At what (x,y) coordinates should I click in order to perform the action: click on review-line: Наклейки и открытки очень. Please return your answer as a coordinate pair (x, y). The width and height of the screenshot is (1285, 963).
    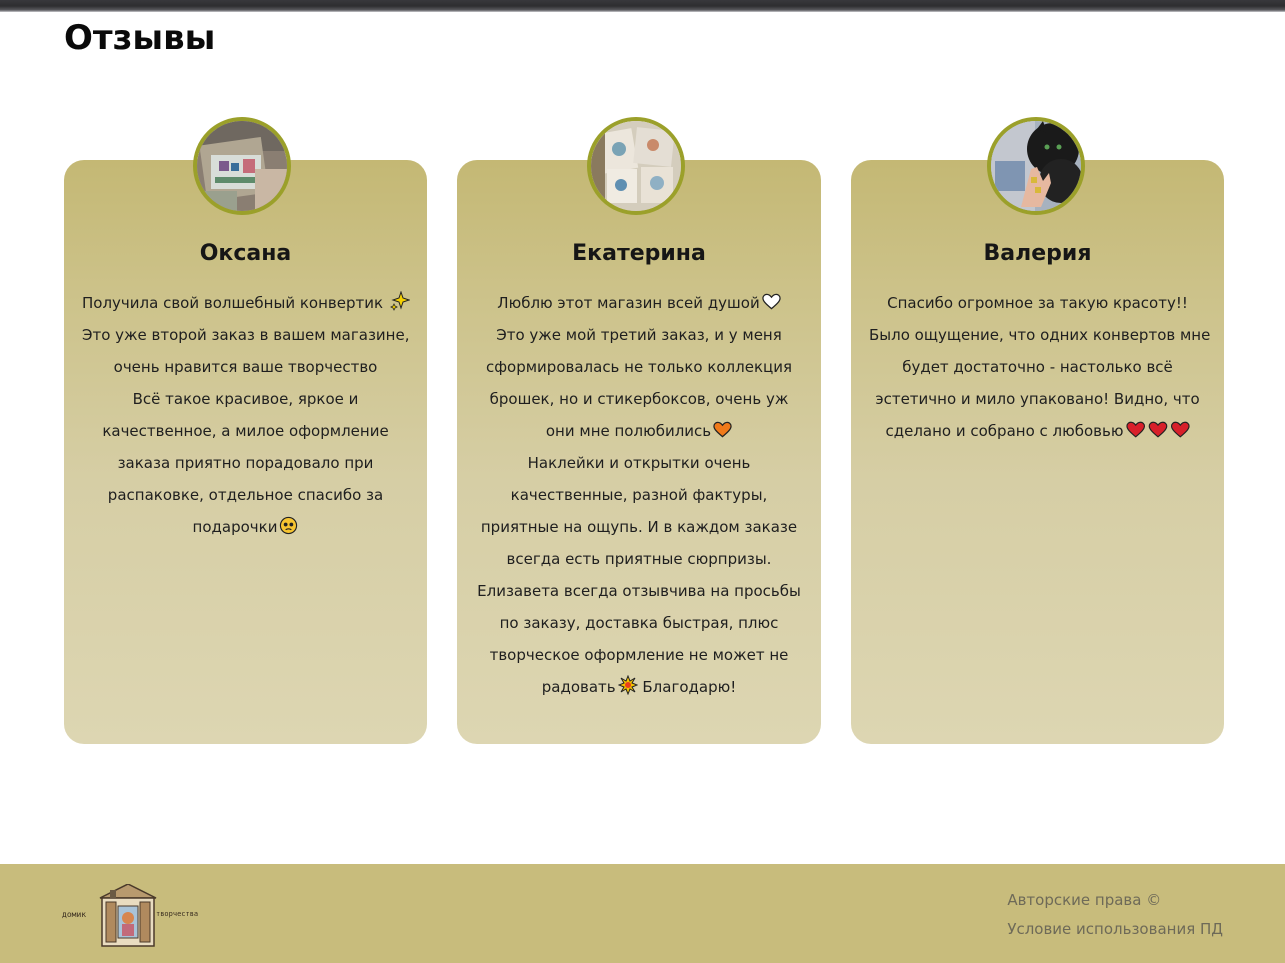
    Looking at the image, I should click on (639, 463).